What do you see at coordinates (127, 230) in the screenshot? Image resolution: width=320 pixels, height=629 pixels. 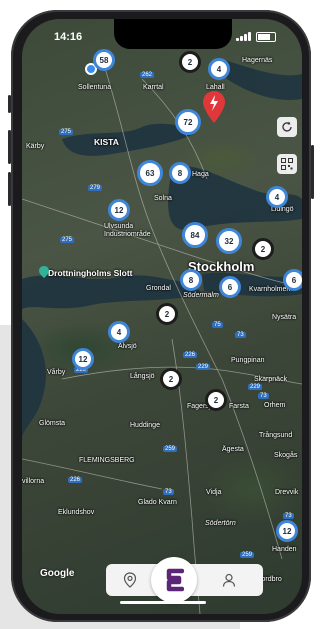 I see `place-label: Ulvsunda Industriområde` at bounding box center [127, 230].